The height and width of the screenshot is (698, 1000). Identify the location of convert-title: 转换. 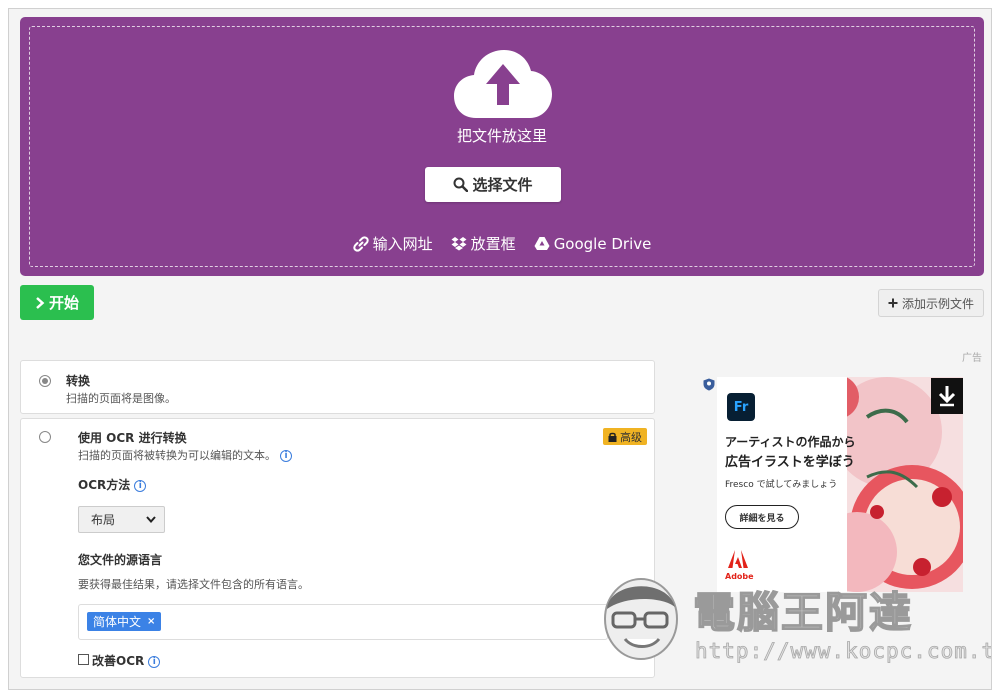
(78, 381).